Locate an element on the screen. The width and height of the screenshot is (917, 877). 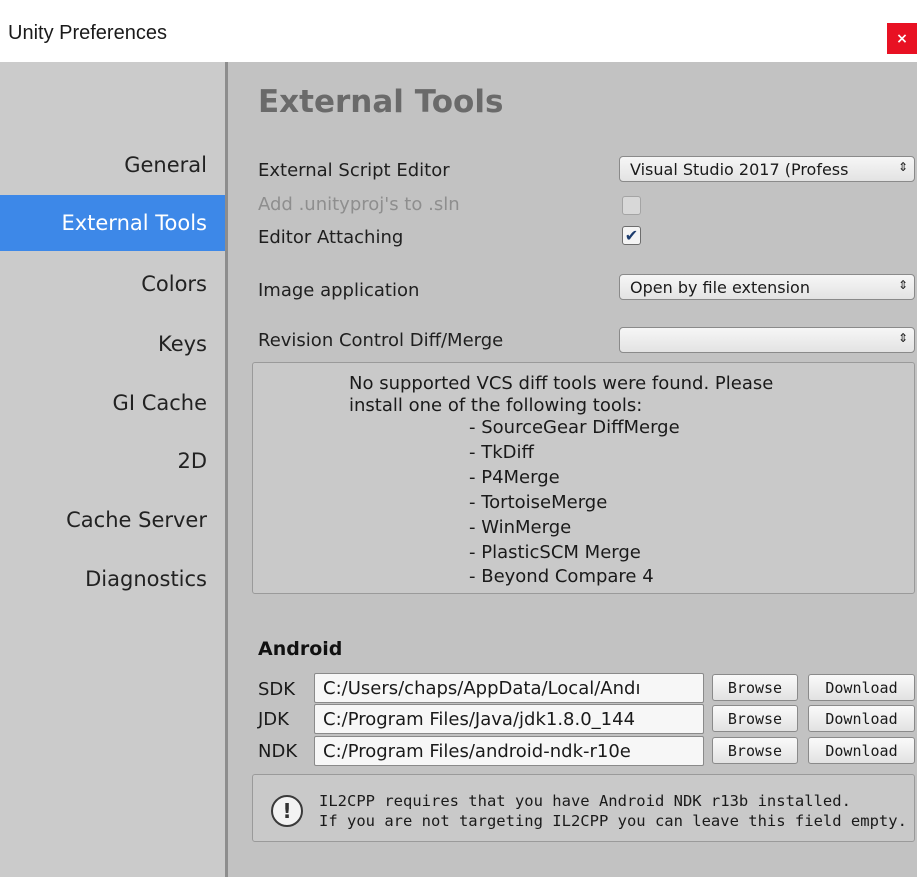
editor-attaching-label: Editor Attaching is located at coordinates (331, 237).